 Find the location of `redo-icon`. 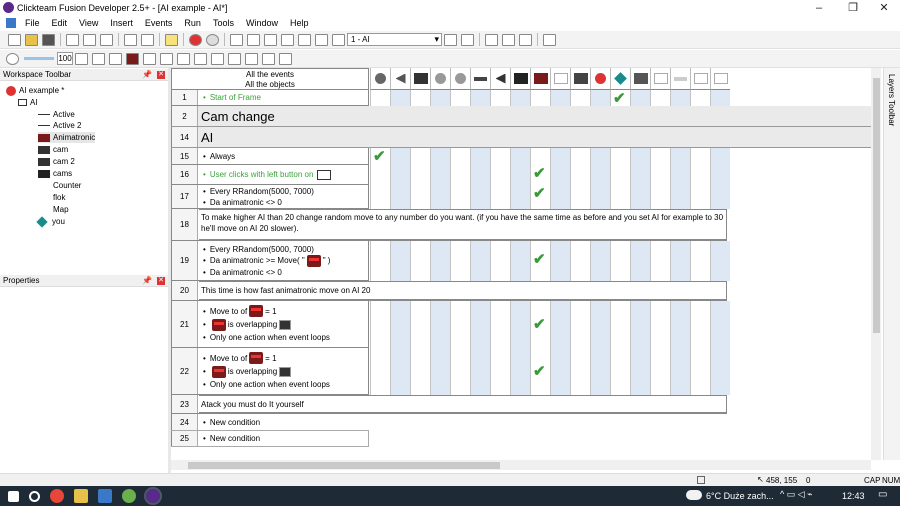

redo-icon is located at coordinates (147, 39).